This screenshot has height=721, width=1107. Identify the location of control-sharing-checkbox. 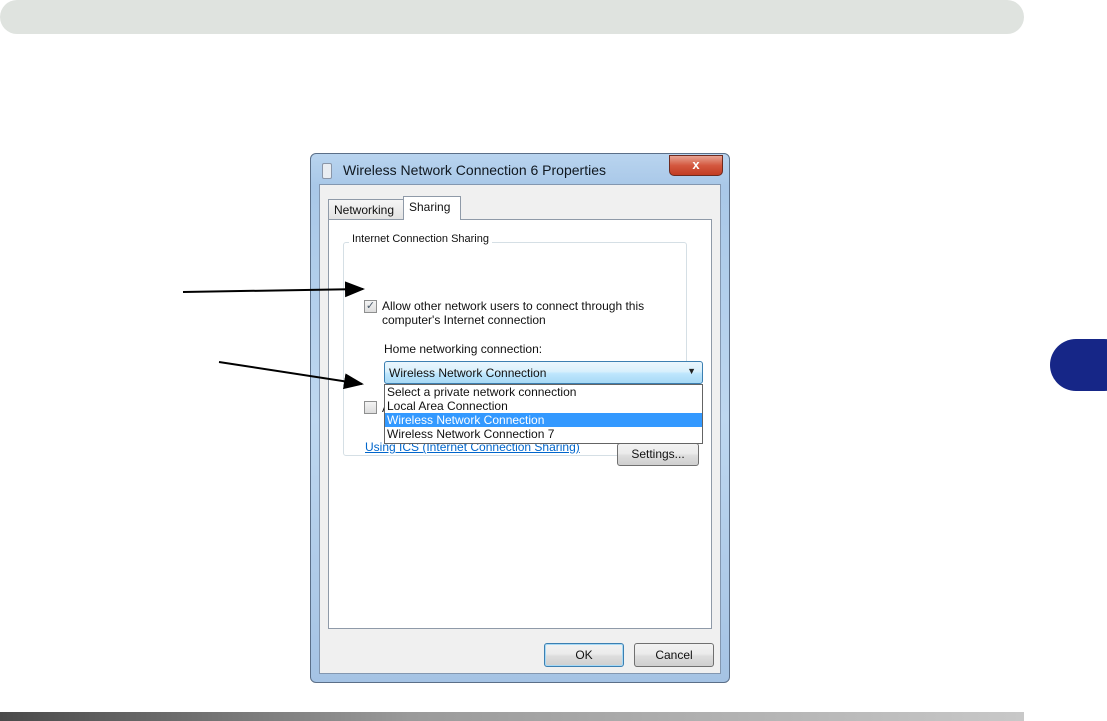
(370, 407).